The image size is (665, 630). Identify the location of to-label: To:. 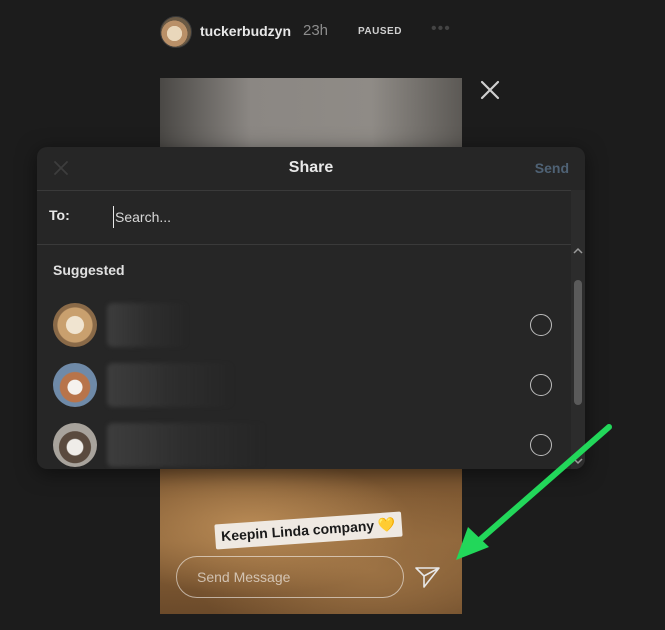
(59, 215).